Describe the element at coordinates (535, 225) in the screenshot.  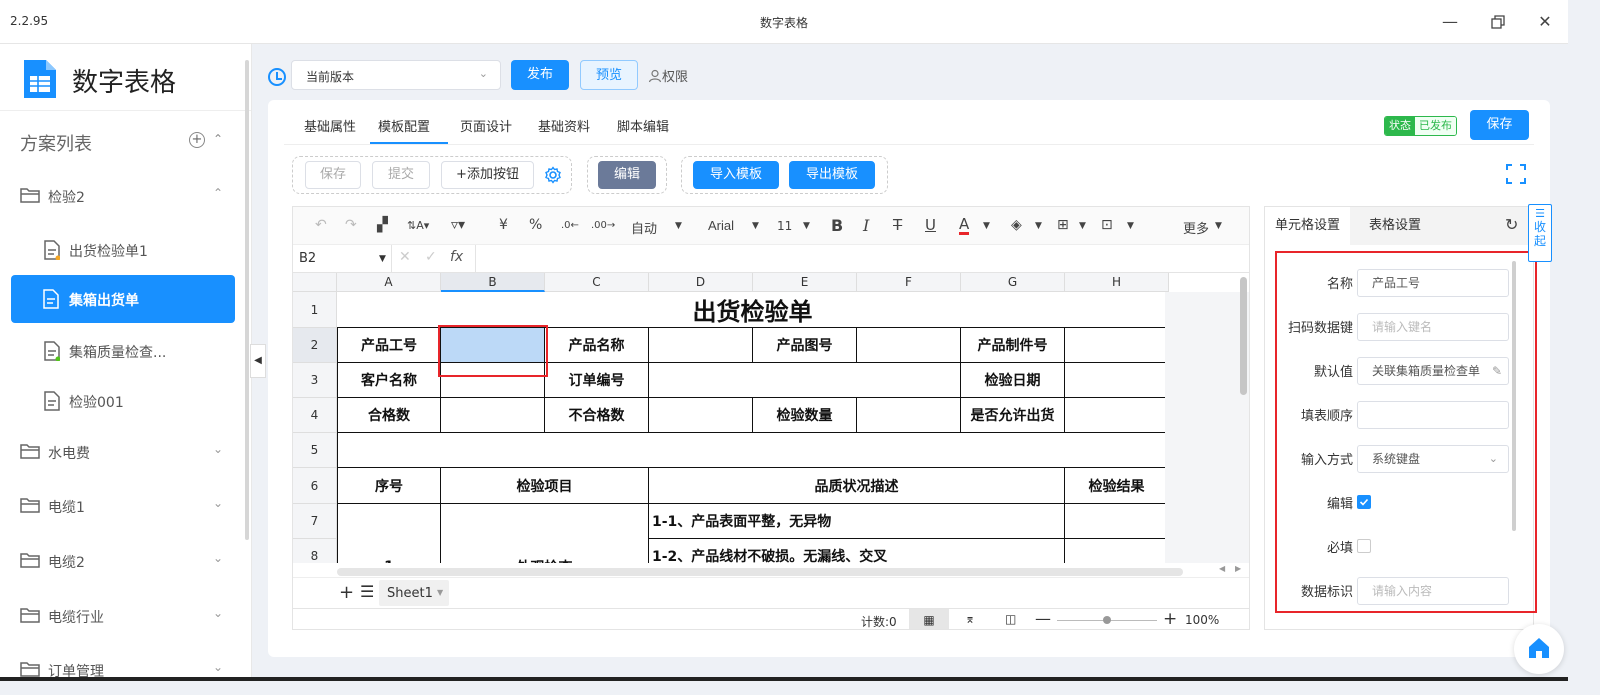
I see `percent-icon: %` at that location.